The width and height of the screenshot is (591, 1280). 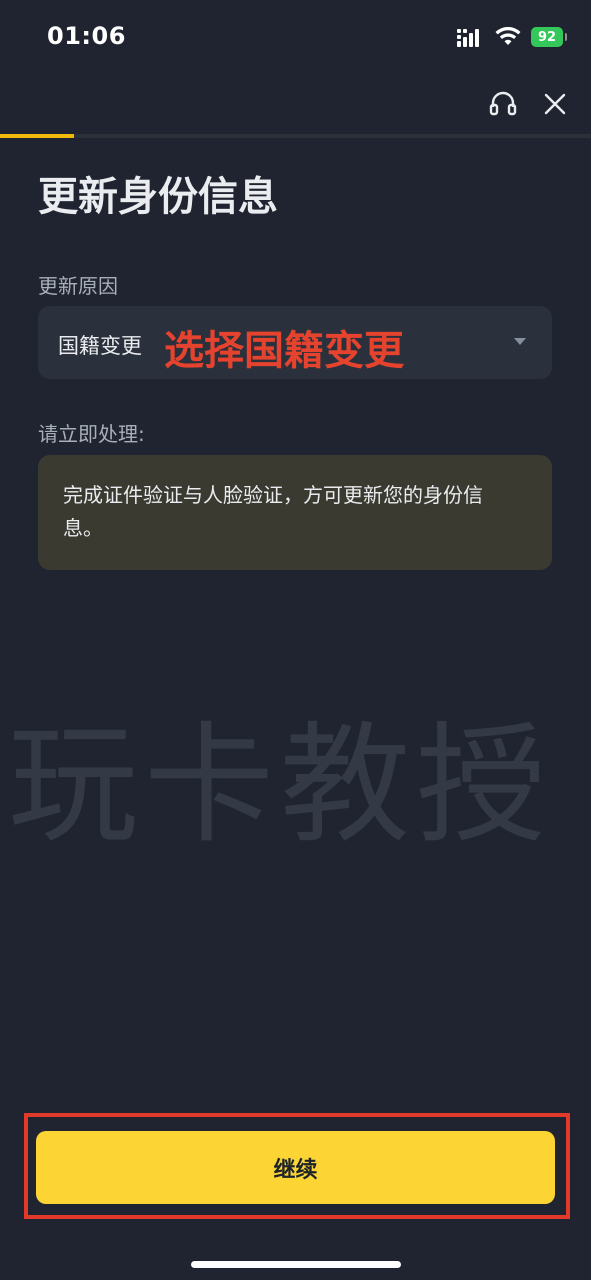 What do you see at coordinates (295, 136) in the screenshot?
I see `progress-bar` at bounding box center [295, 136].